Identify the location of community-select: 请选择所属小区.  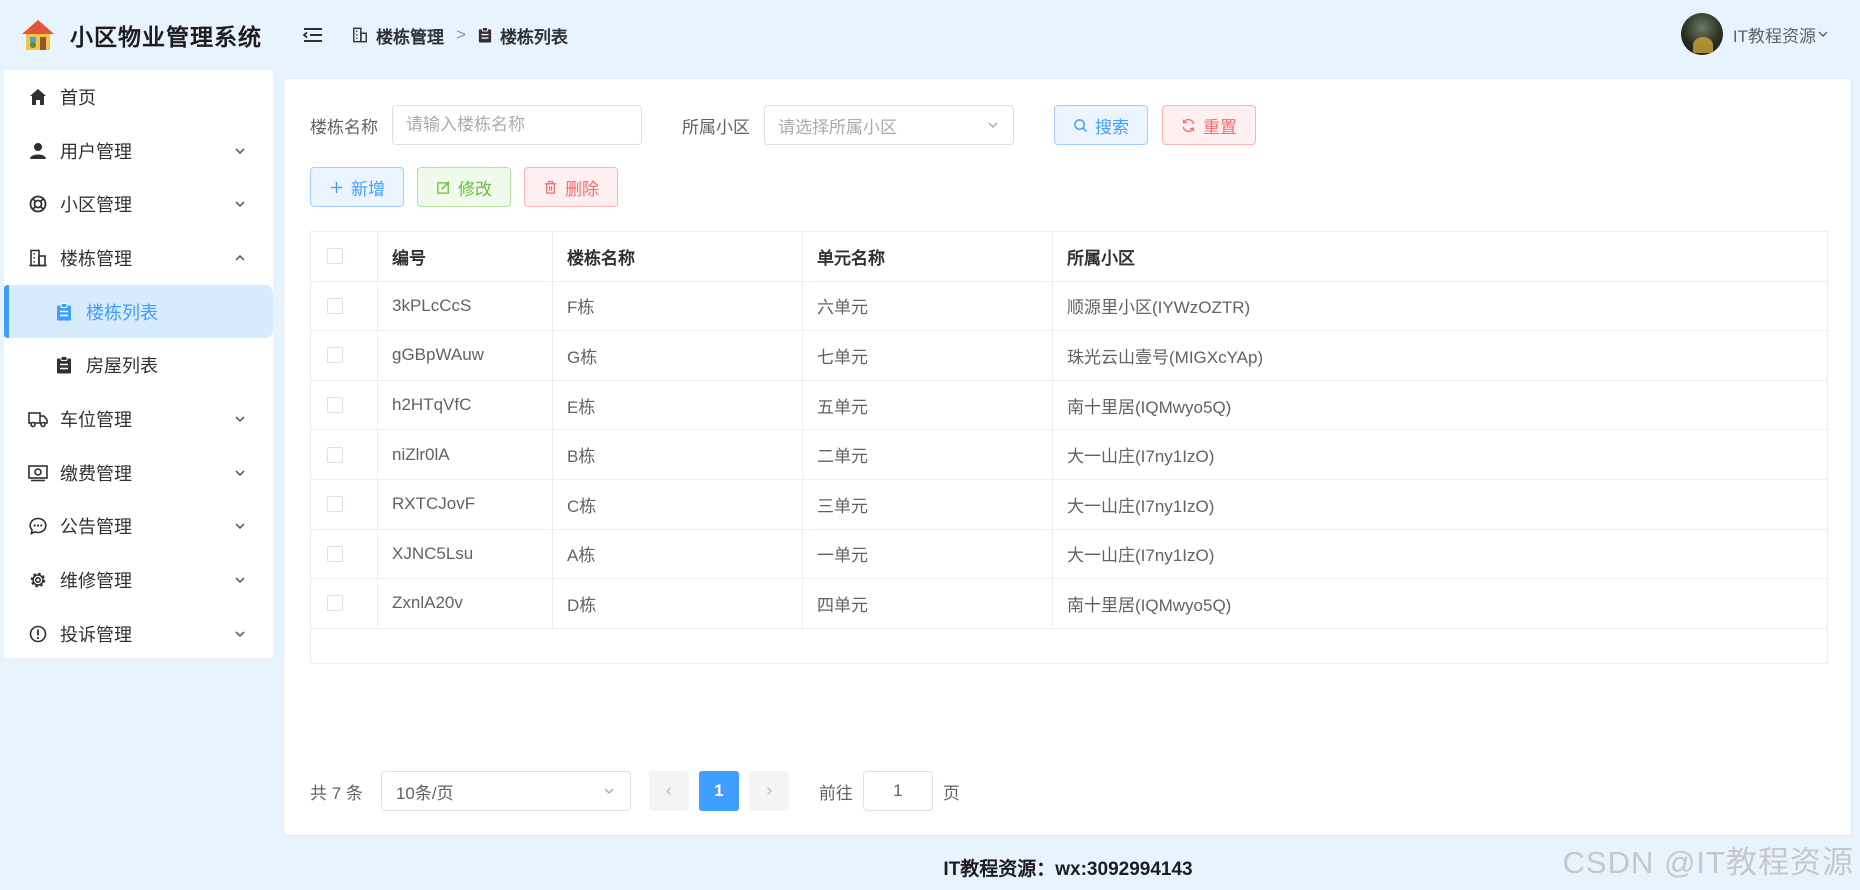
(889, 125).